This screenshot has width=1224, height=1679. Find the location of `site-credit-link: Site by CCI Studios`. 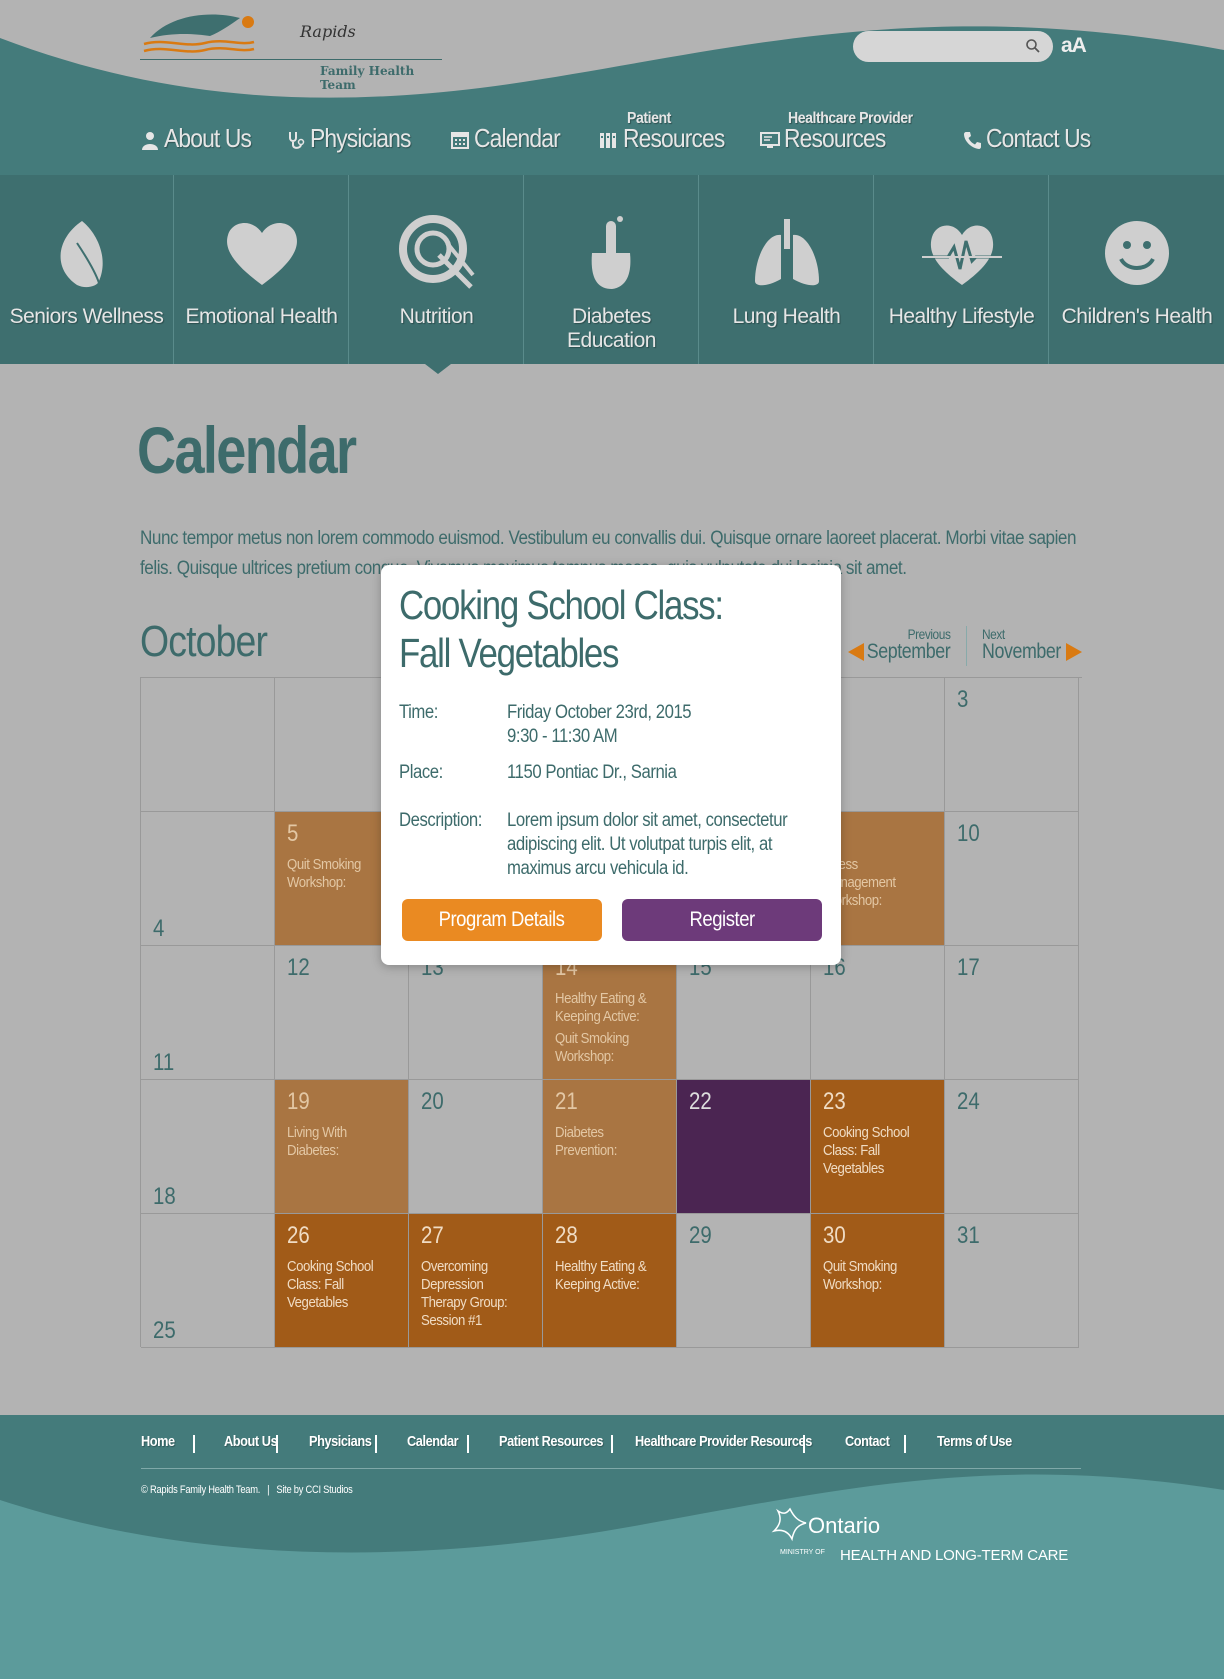

site-credit-link: Site by CCI Studios is located at coordinates (314, 1490).